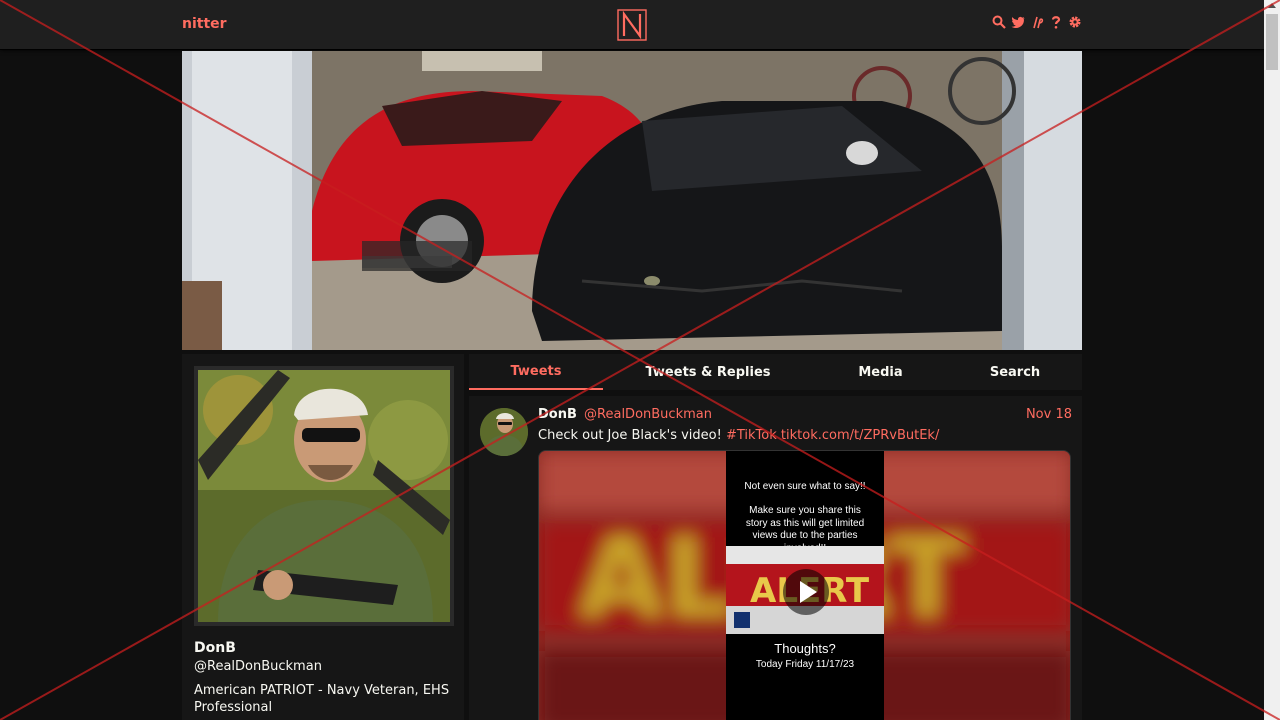 The image size is (1280, 720). Describe the element at coordinates (630, 435) in the screenshot. I see `tweet-body: Check out Joe Black's video!` at that location.